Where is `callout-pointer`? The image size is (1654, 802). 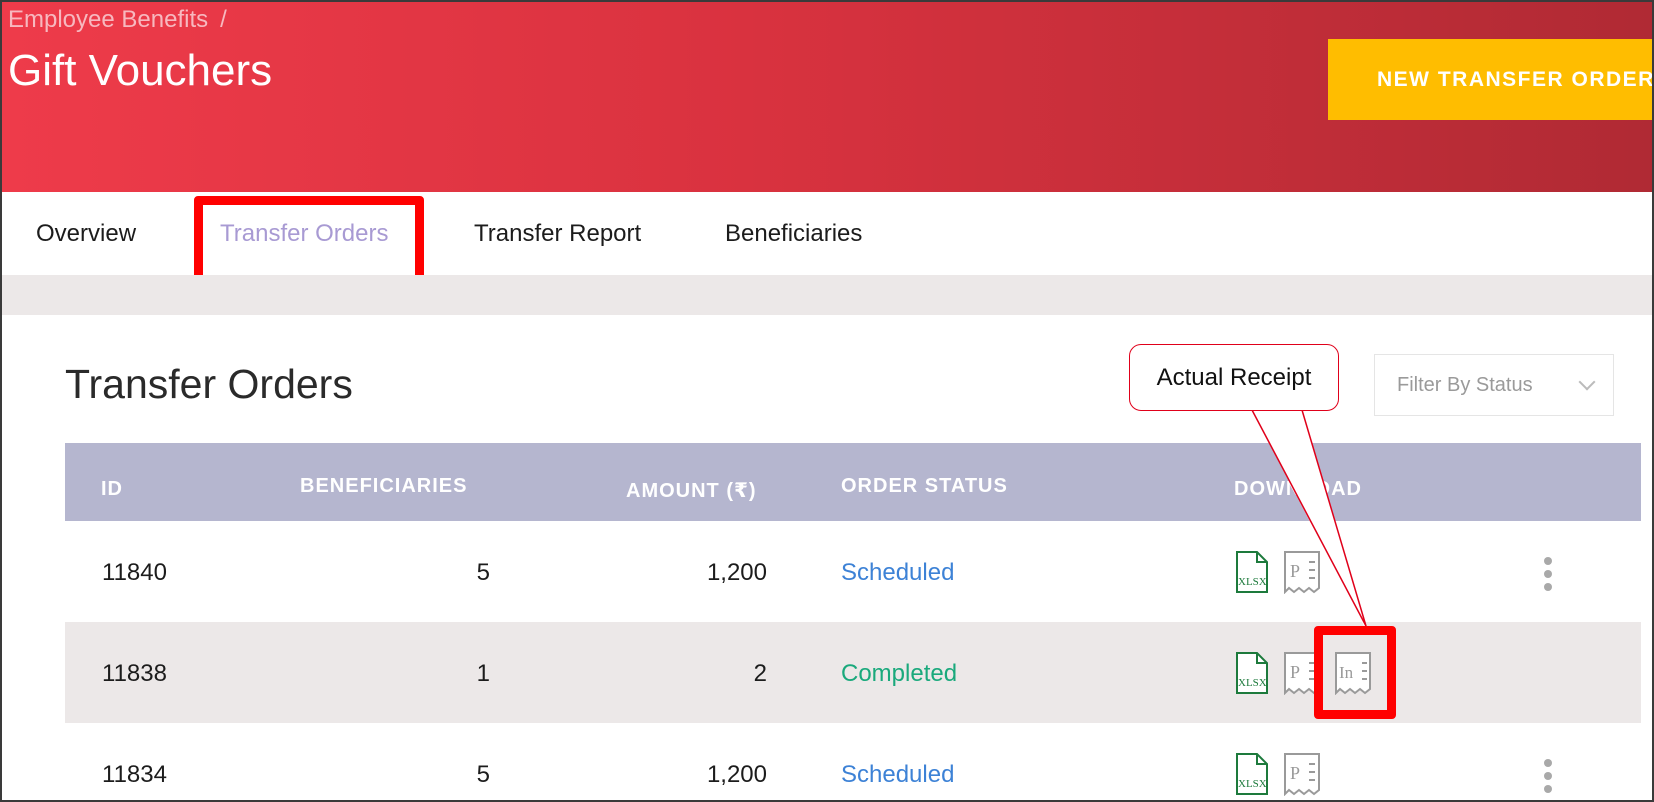 callout-pointer is located at coordinates (1309, 518).